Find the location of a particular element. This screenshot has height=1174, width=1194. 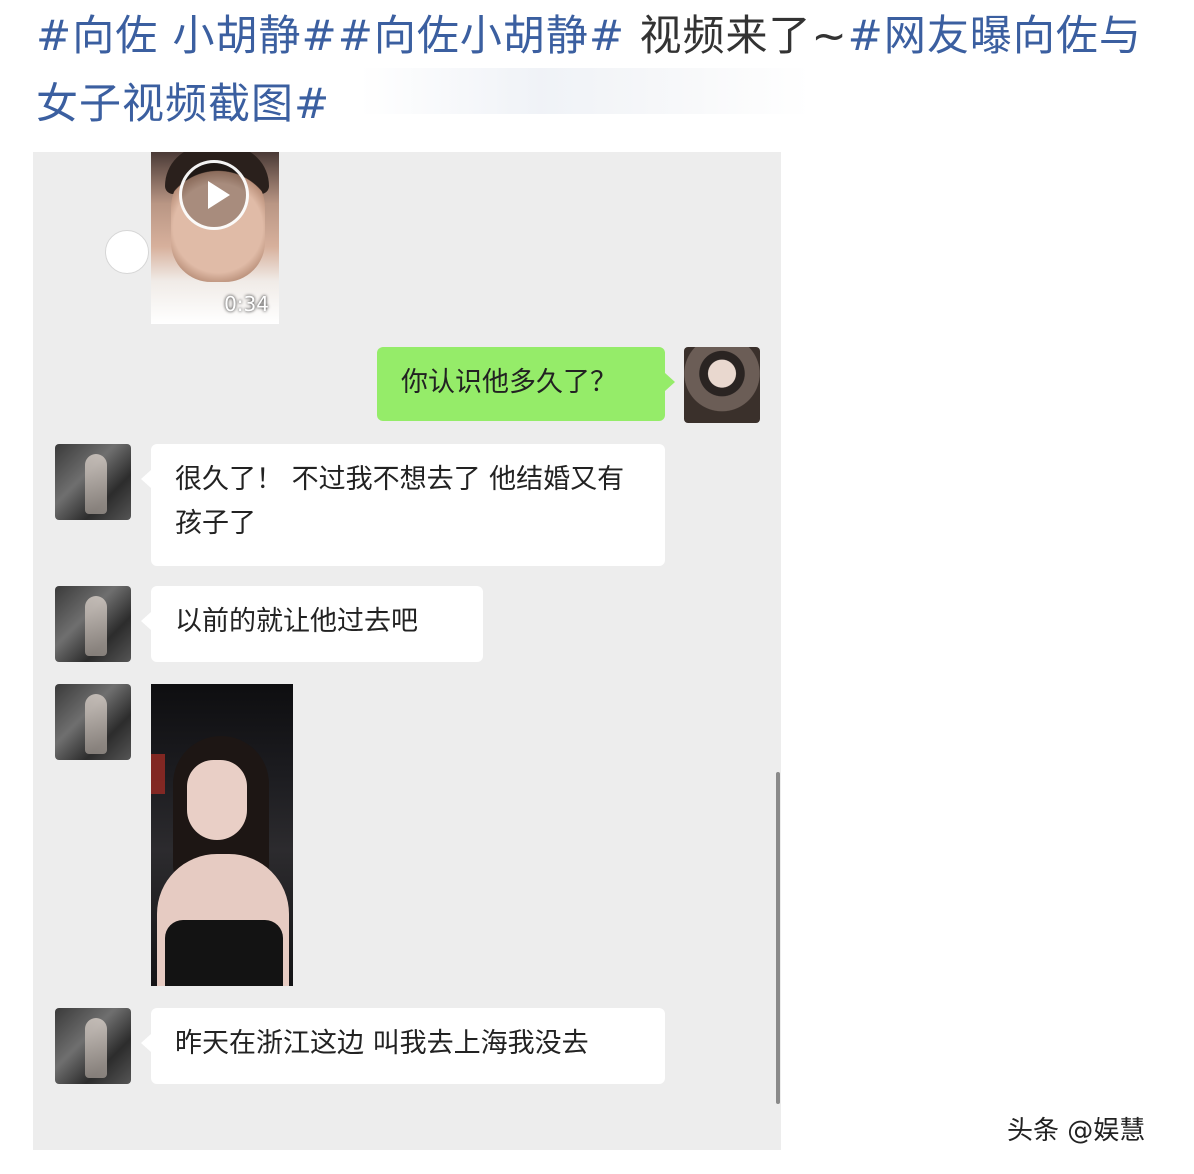

hashtag-line2: 女子视频截图# is located at coordinates (183, 103).